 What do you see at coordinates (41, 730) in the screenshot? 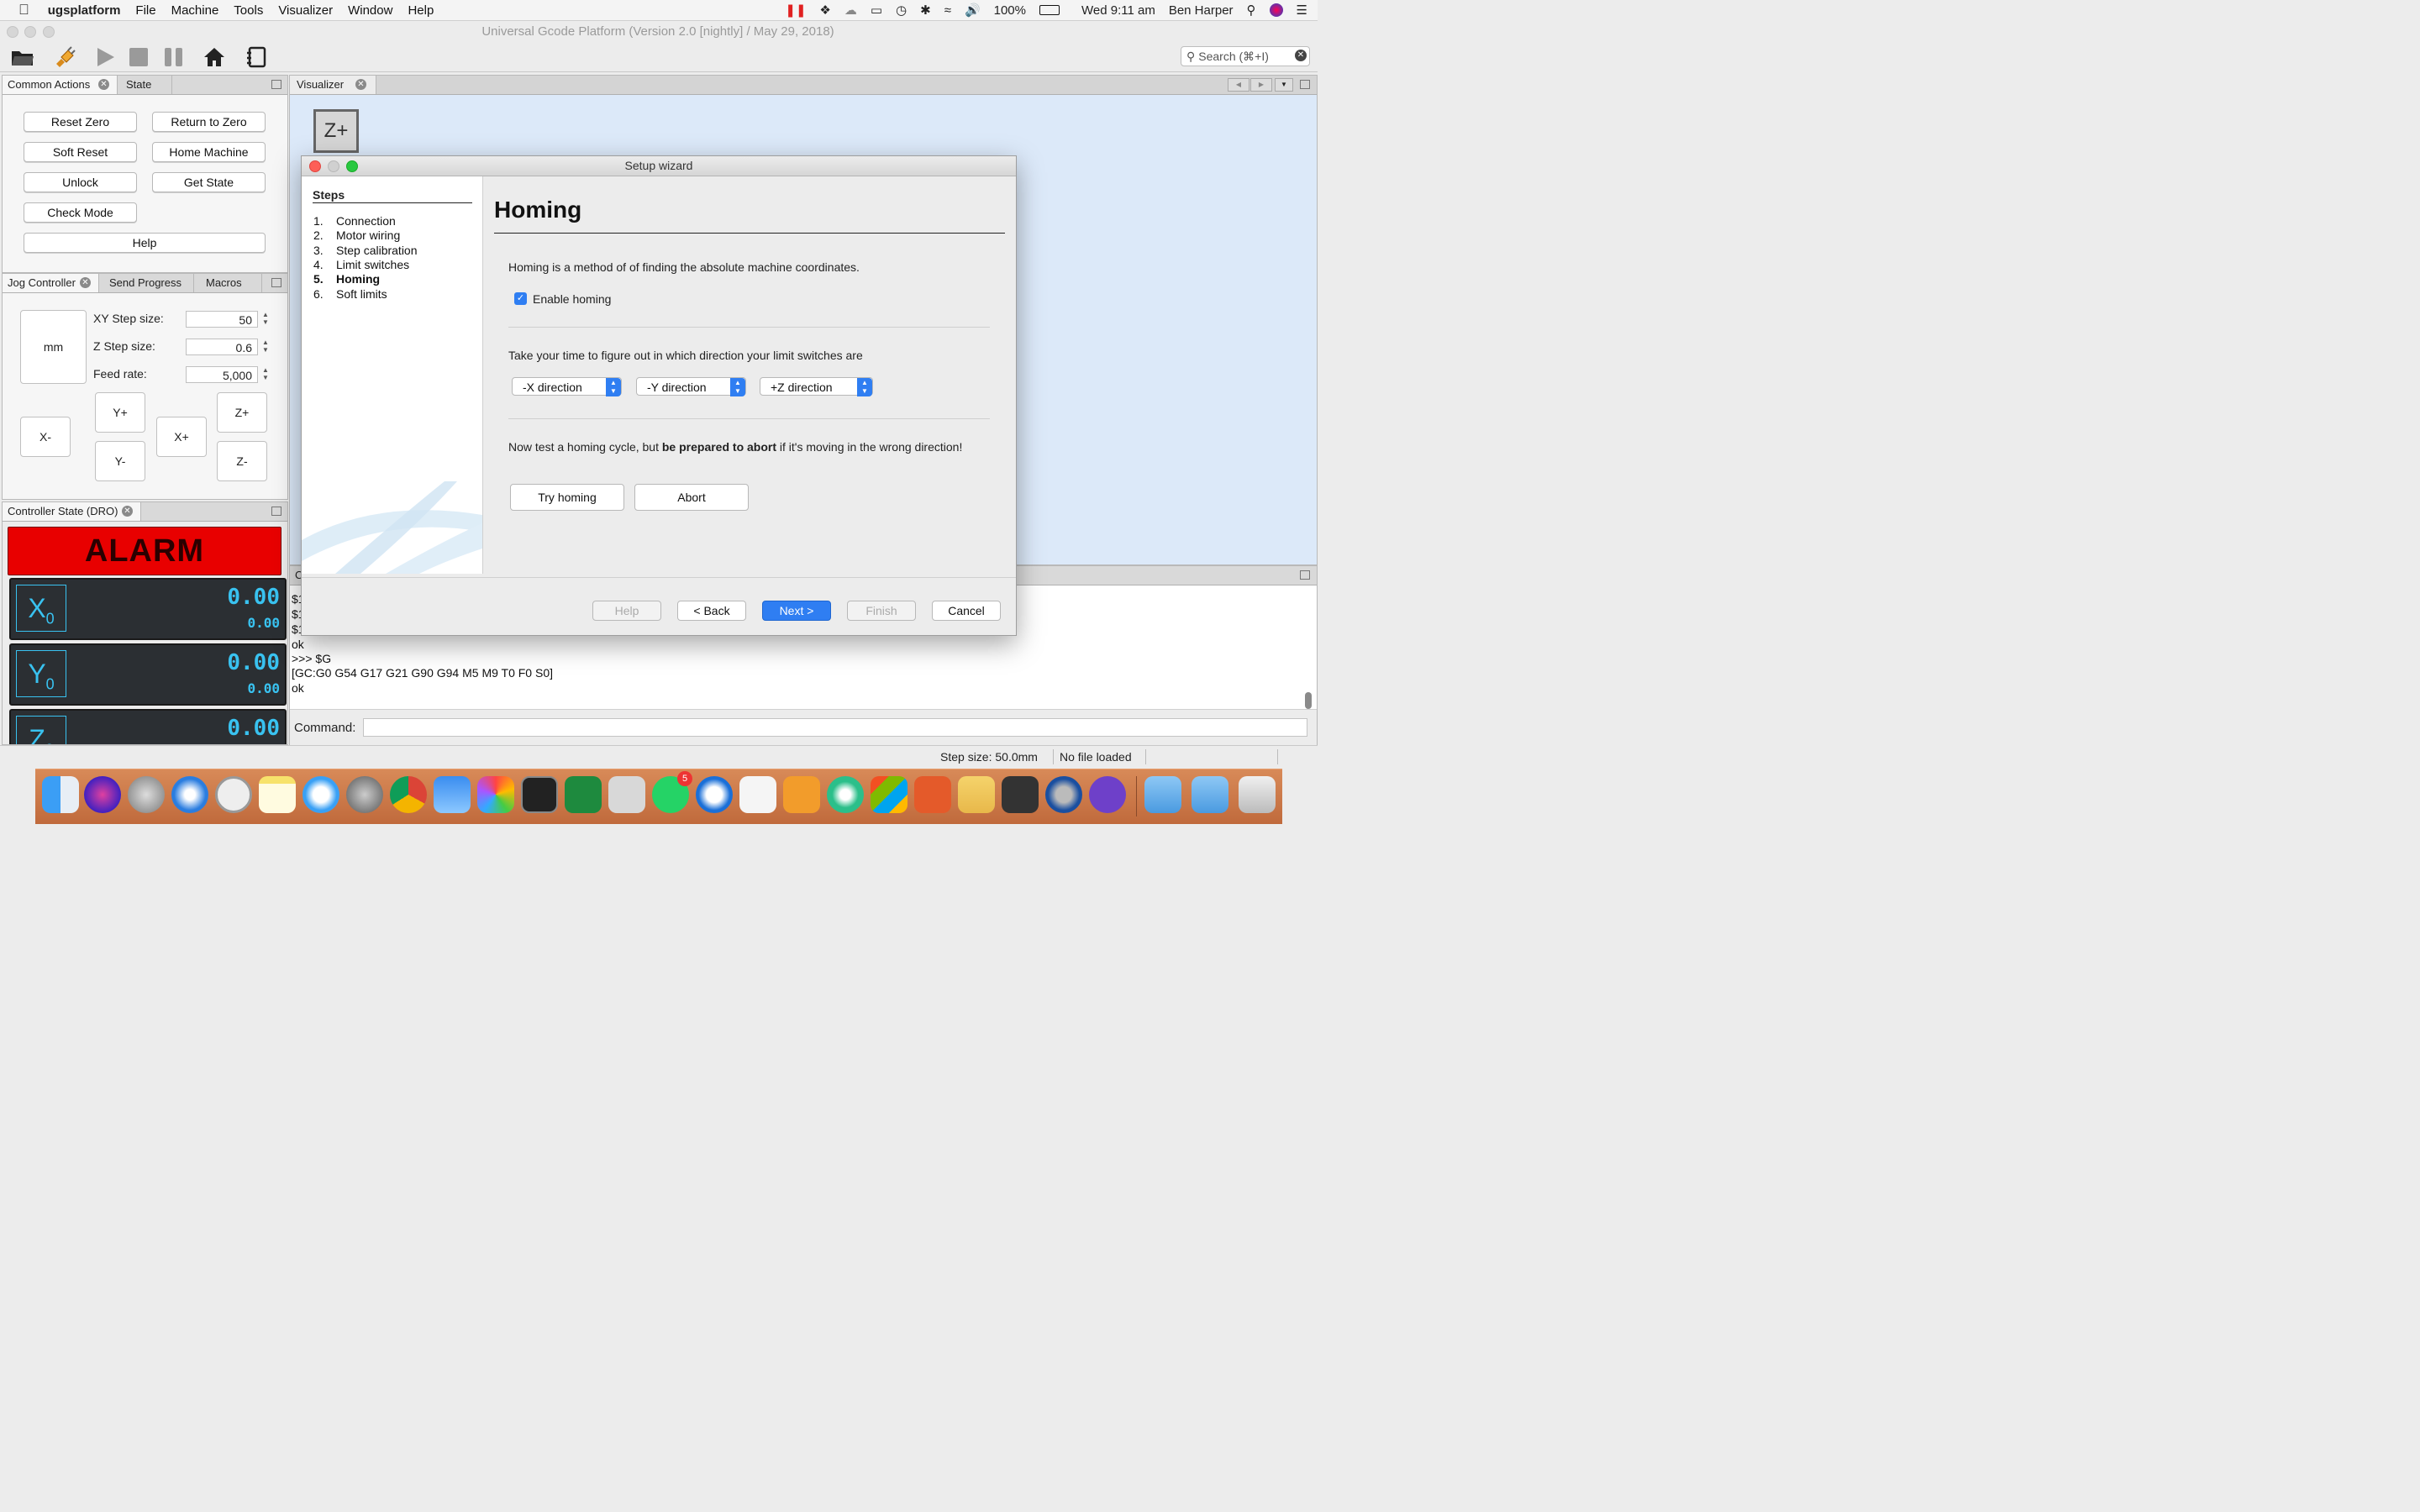
I see `dro-z-axis-label: Z0` at bounding box center [41, 730].